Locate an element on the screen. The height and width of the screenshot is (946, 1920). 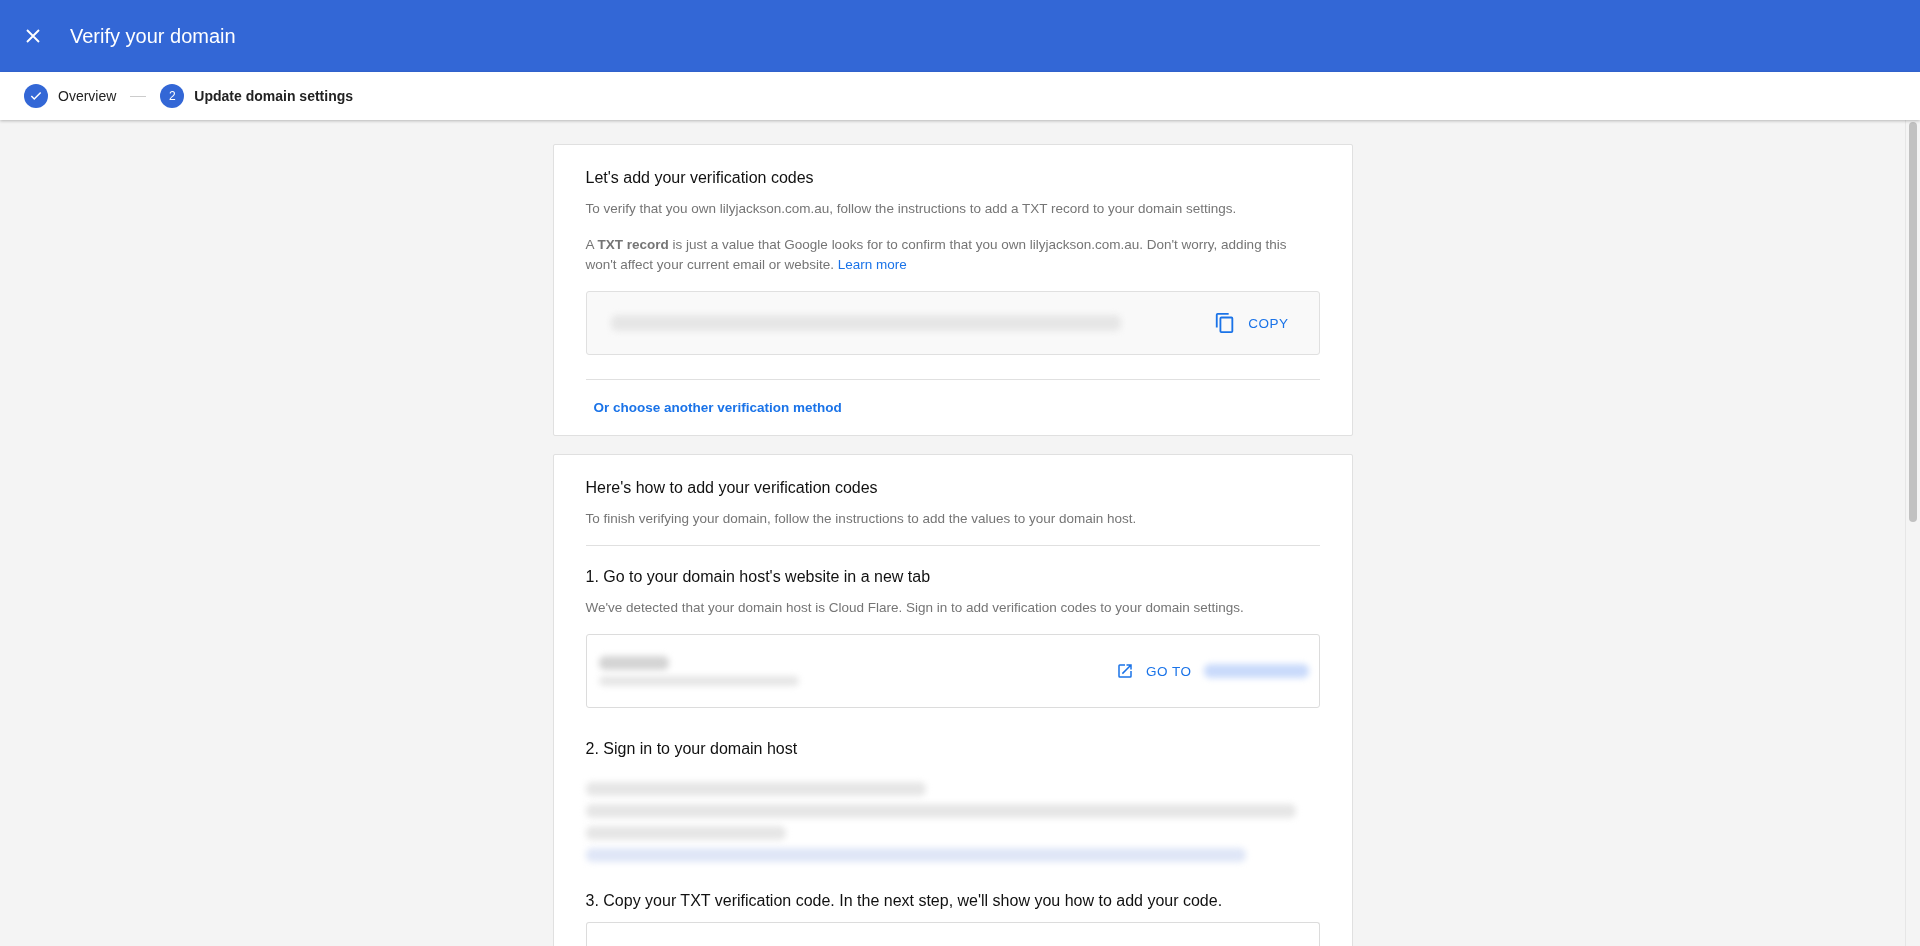
explanation-text: A TXT record is just a value that Google looks for to confirm that you own lilyjackson.com.au. Don't worry, adding this won't affect your current email or website. Learn more is located at coordinates (936, 255).